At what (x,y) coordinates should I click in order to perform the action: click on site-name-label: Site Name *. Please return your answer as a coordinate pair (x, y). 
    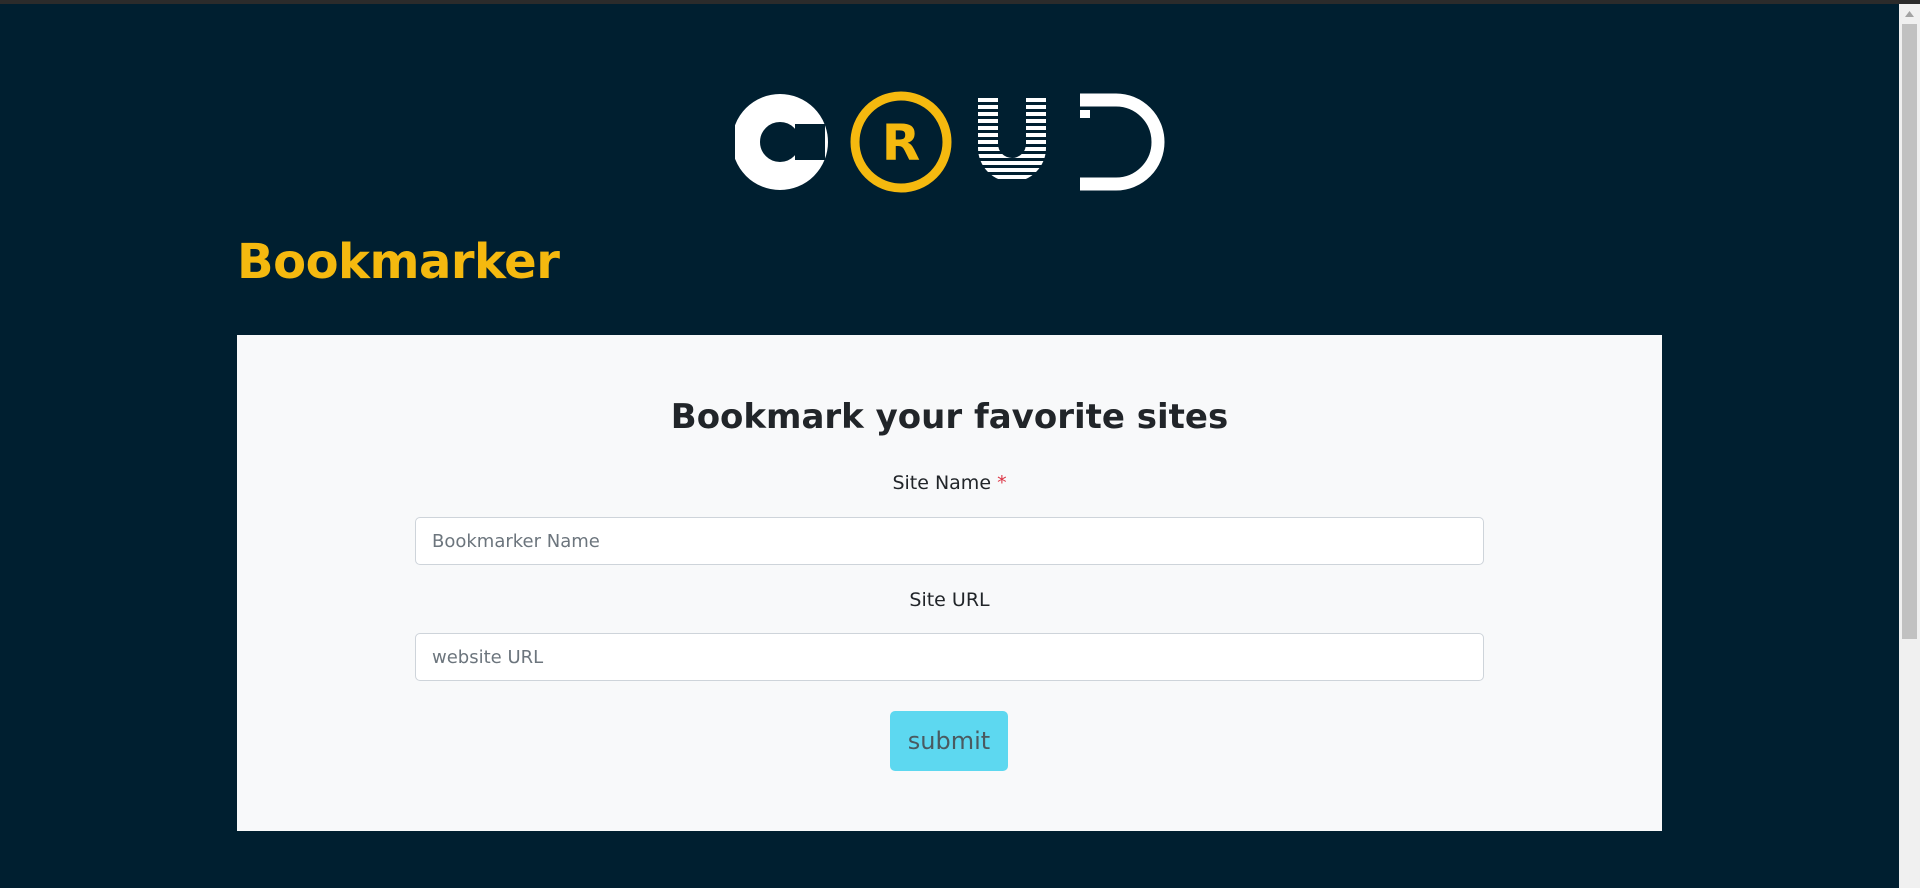
    Looking at the image, I should click on (949, 483).